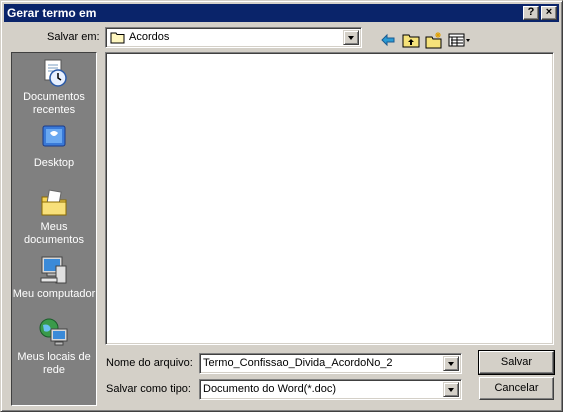 The height and width of the screenshot is (412, 563). I want to click on save-in-label: Salvar em:, so click(73, 37).